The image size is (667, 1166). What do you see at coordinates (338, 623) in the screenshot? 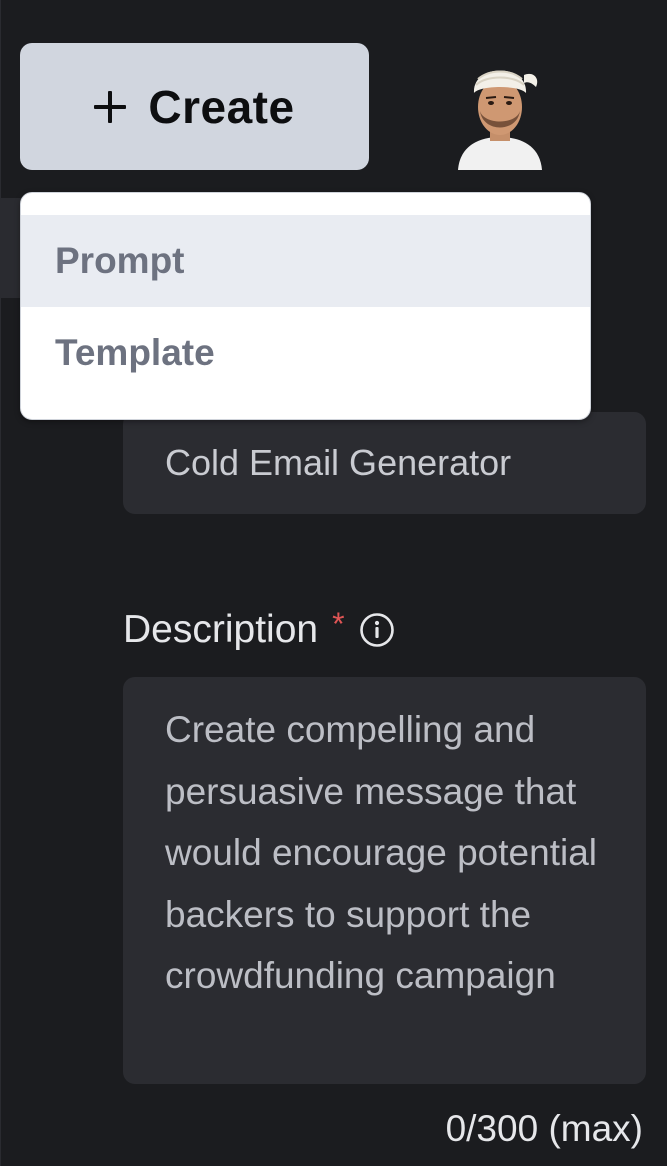
I see `required-marker: *` at bounding box center [338, 623].